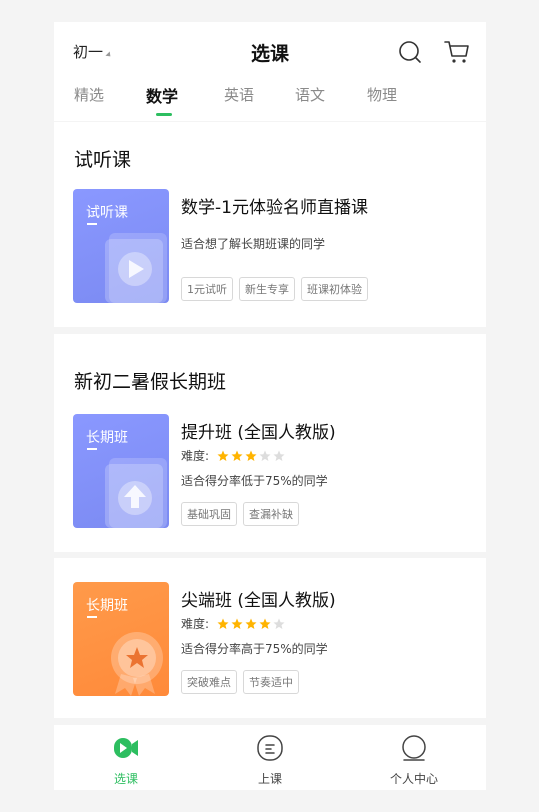 This screenshot has width=539, height=812. I want to click on course-tag: 1元试听, so click(207, 289).